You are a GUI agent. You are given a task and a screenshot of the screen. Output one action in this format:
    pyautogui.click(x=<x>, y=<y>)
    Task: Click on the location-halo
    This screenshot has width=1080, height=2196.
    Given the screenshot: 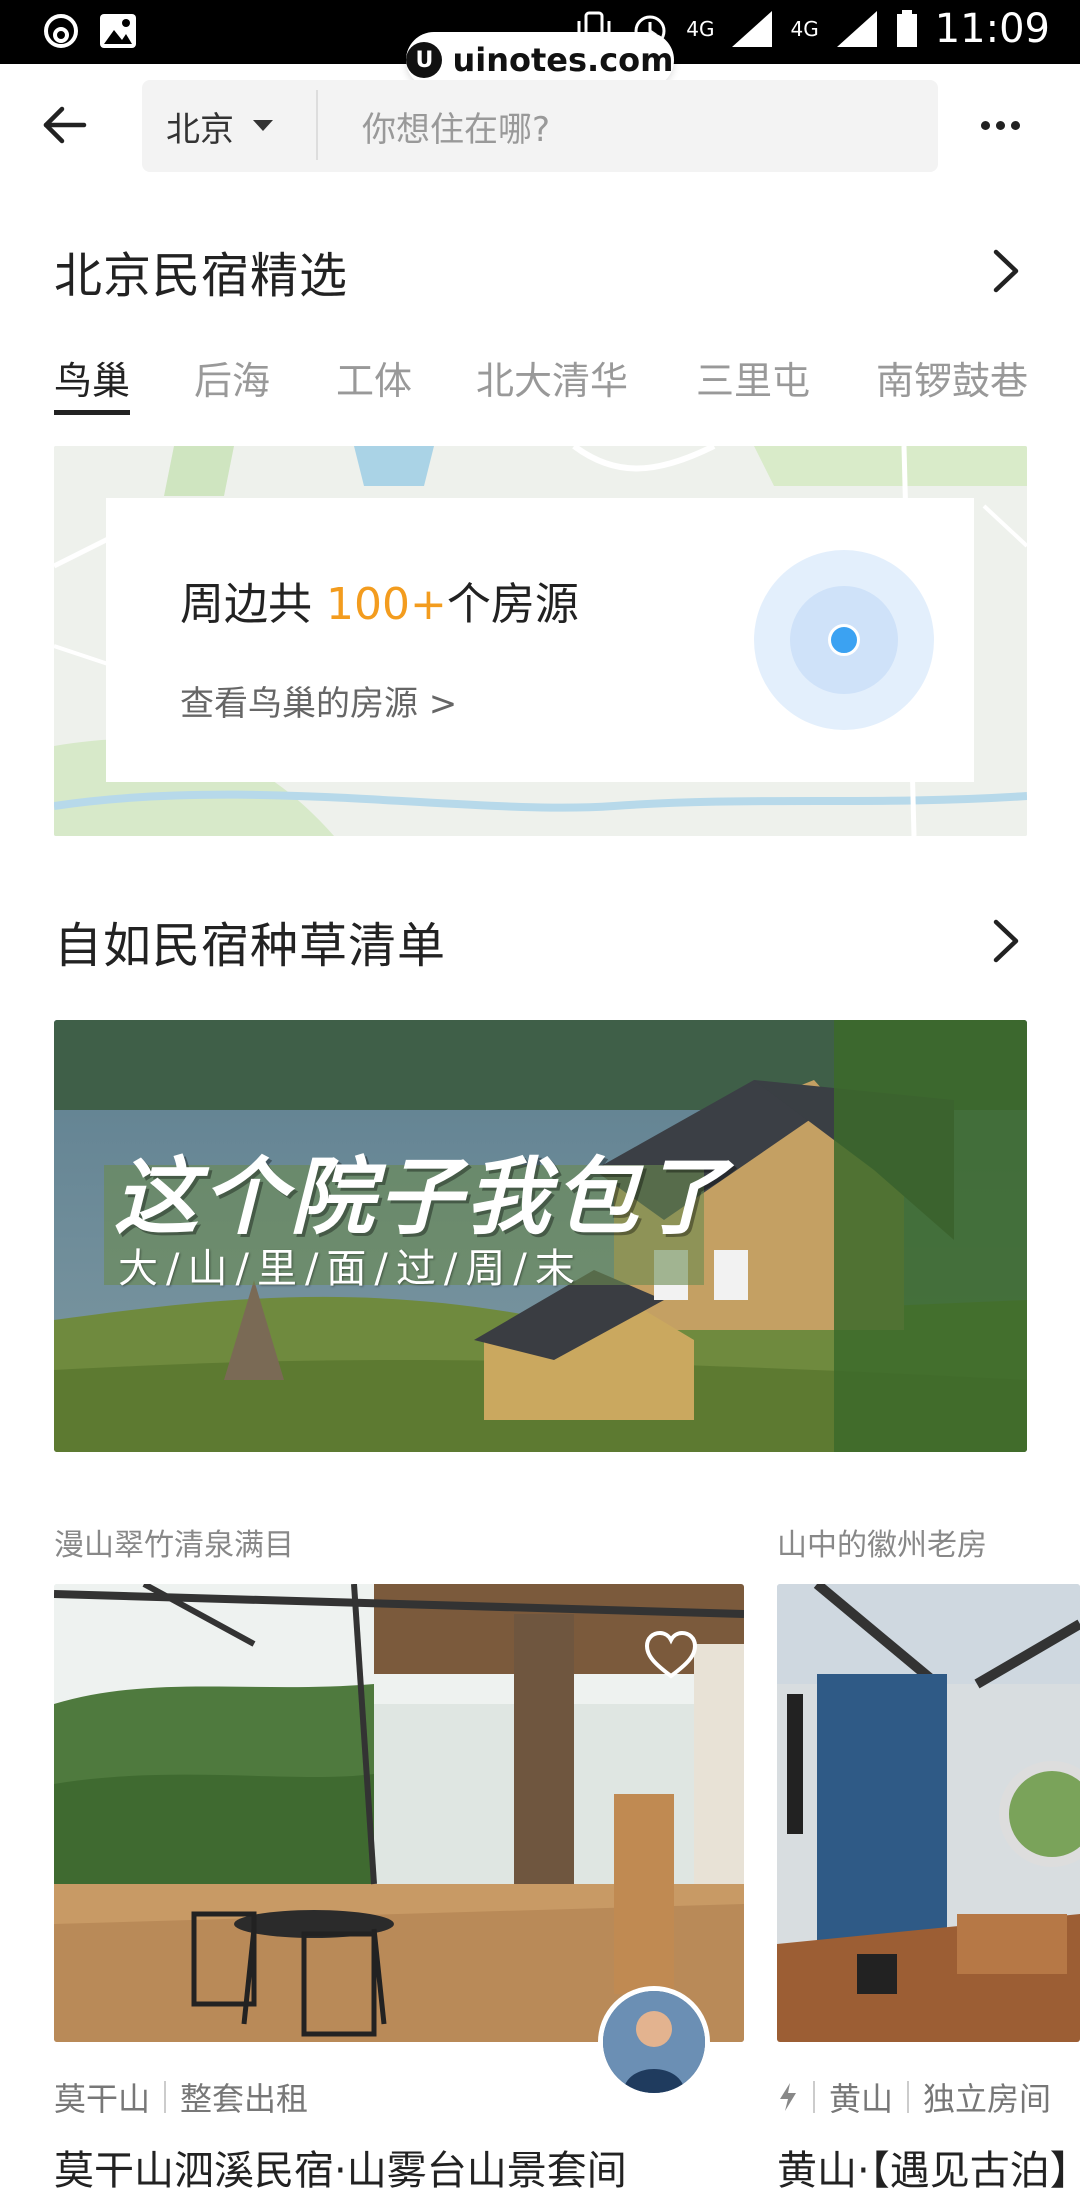 What is the action you would take?
    pyautogui.click(x=844, y=640)
    